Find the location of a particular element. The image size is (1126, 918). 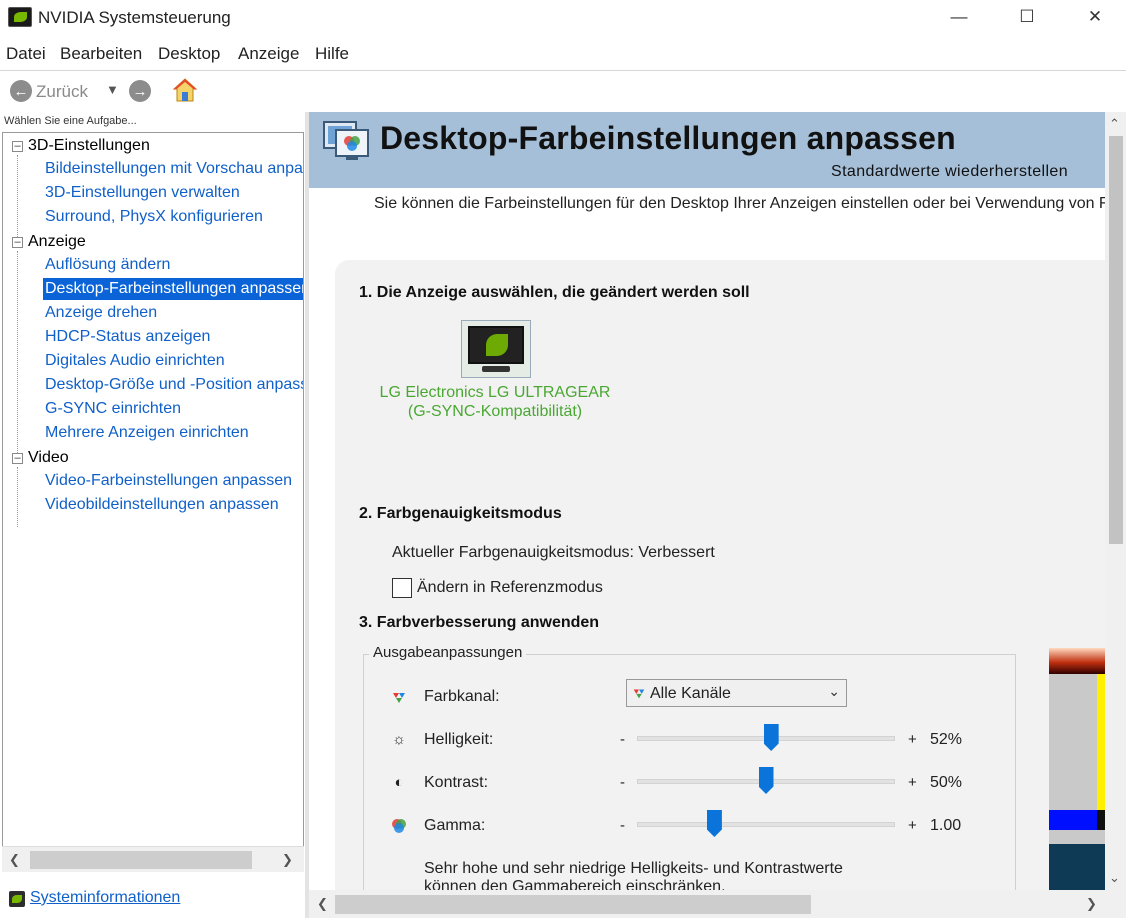

brightness-minus: - is located at coordinates (622, 739).